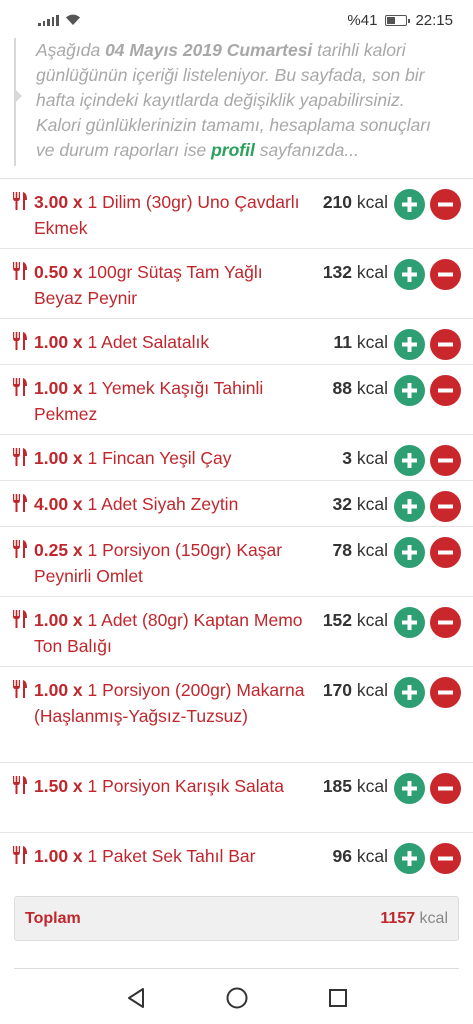 The width and height of the screenshot is (473, 1024). What do you see at coordinates (175, 786) in the screenshot?
I see `food-name: 1.50 x 1 Porsiyon Karışık Salata` at bounding box center [175, 786].